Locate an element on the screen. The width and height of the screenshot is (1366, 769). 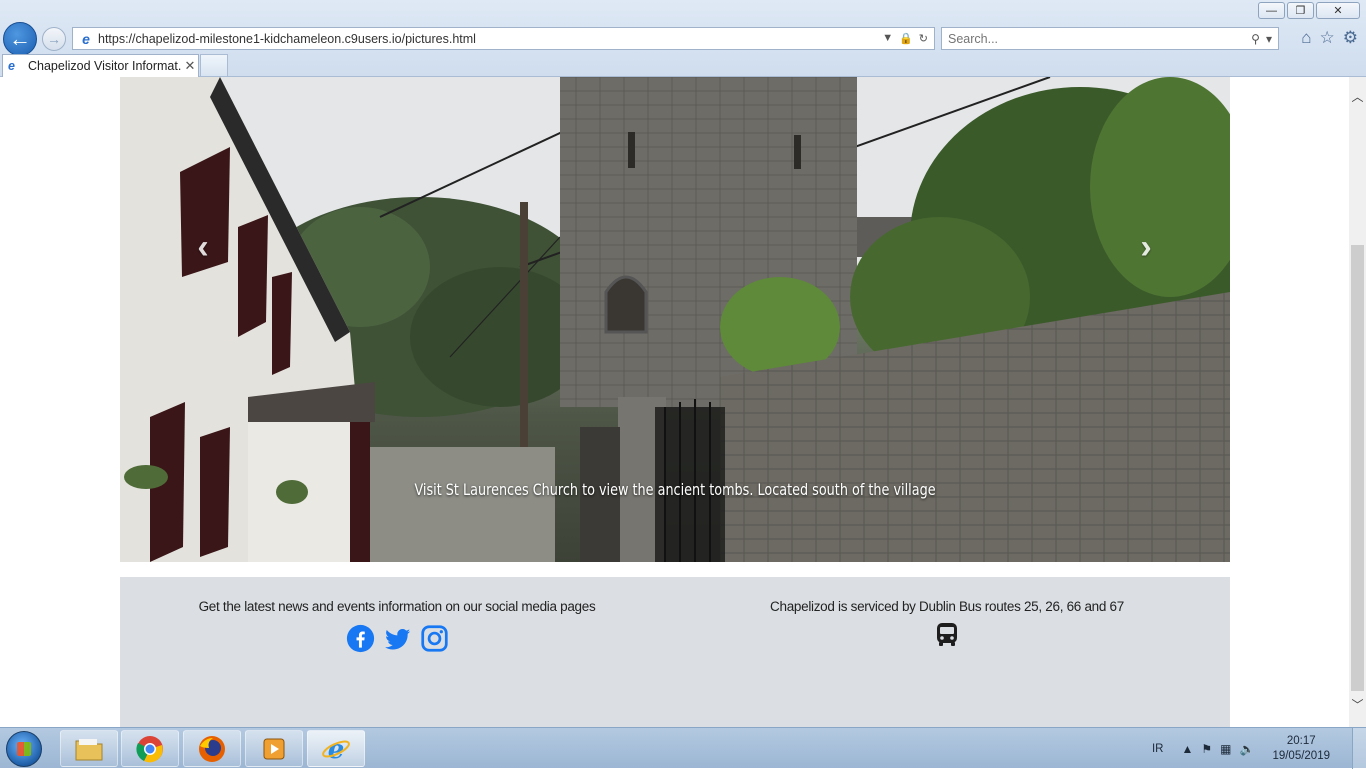
vertical-scrollbar: ︿ ﹀ is located at coordinates (1357, 402).